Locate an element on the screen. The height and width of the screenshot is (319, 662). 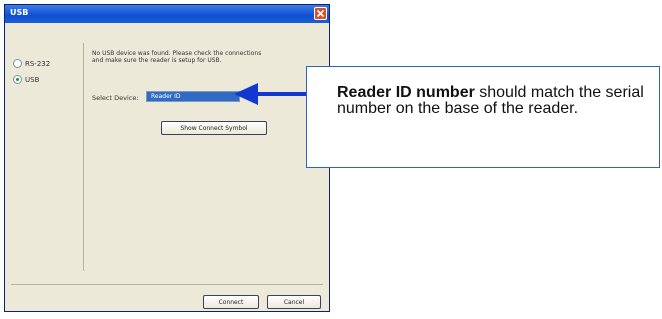
connect-button: Connect is located at coordinates (231, 302).